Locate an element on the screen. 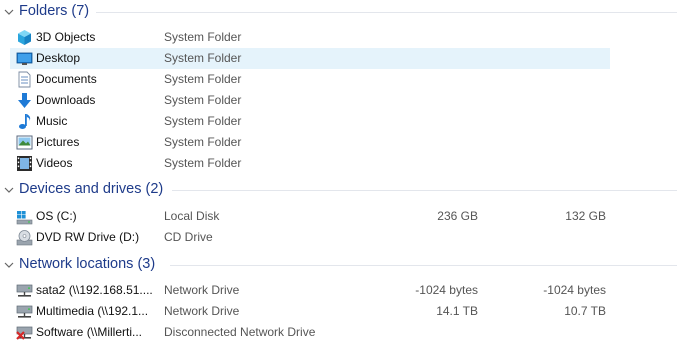  item-name: Downloads is located at coordinates (66, 100).